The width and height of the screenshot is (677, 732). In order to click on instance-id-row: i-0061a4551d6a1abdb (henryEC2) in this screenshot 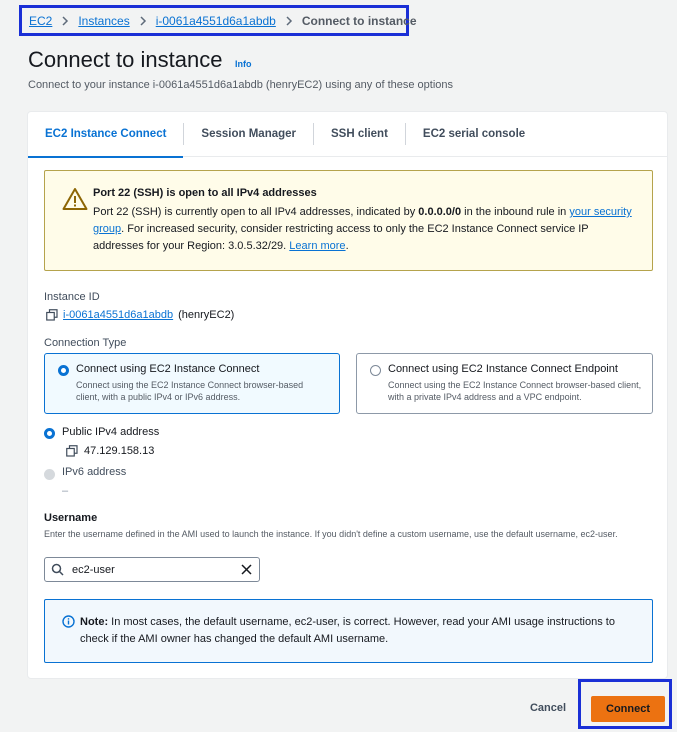, I will do `click(140, 315)`.